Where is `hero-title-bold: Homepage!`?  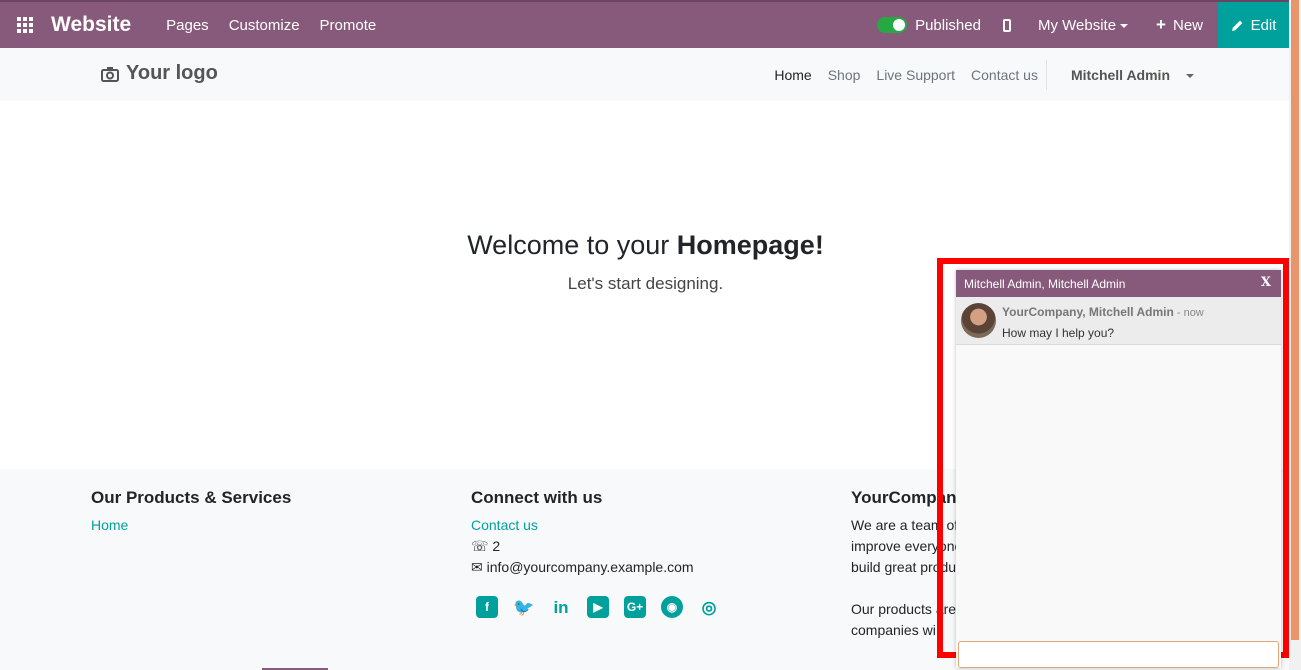 hero-title-bold: Homepage! is located at coordinates (750, 245).